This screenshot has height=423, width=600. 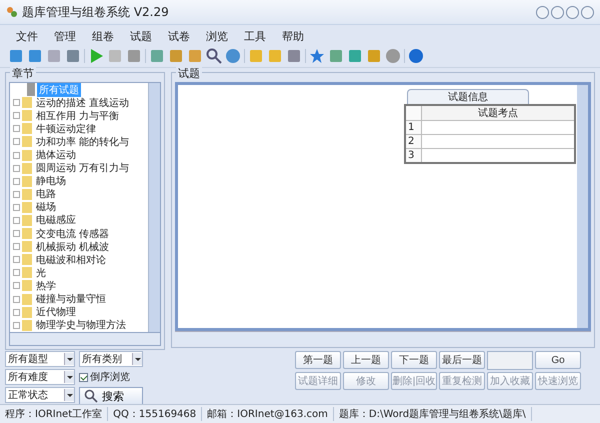 What do you see at coordinates (318, 360) in the screenshot?
I see `nav-button: 第一题` at bounding box center [318, 360].